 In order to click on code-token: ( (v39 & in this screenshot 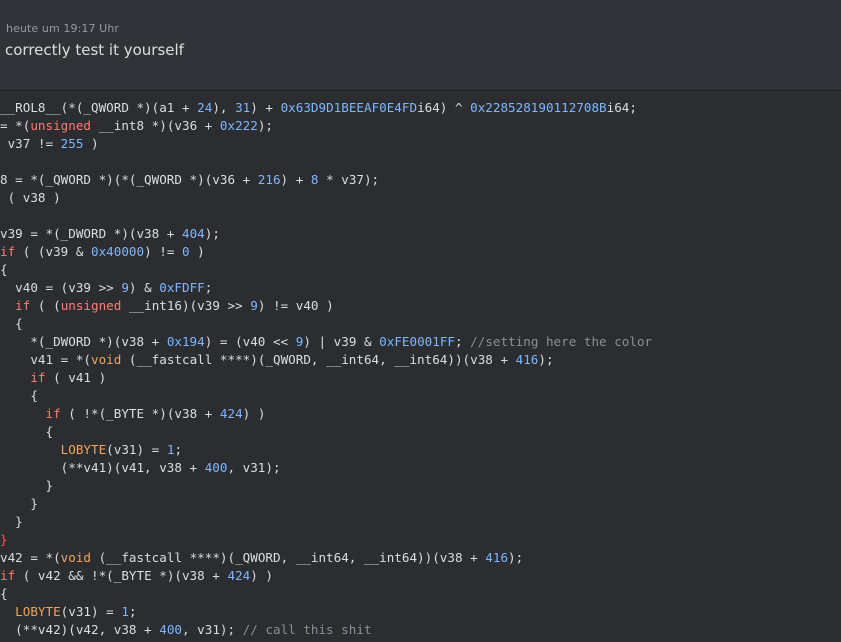, I will do `click(53, 251)`.